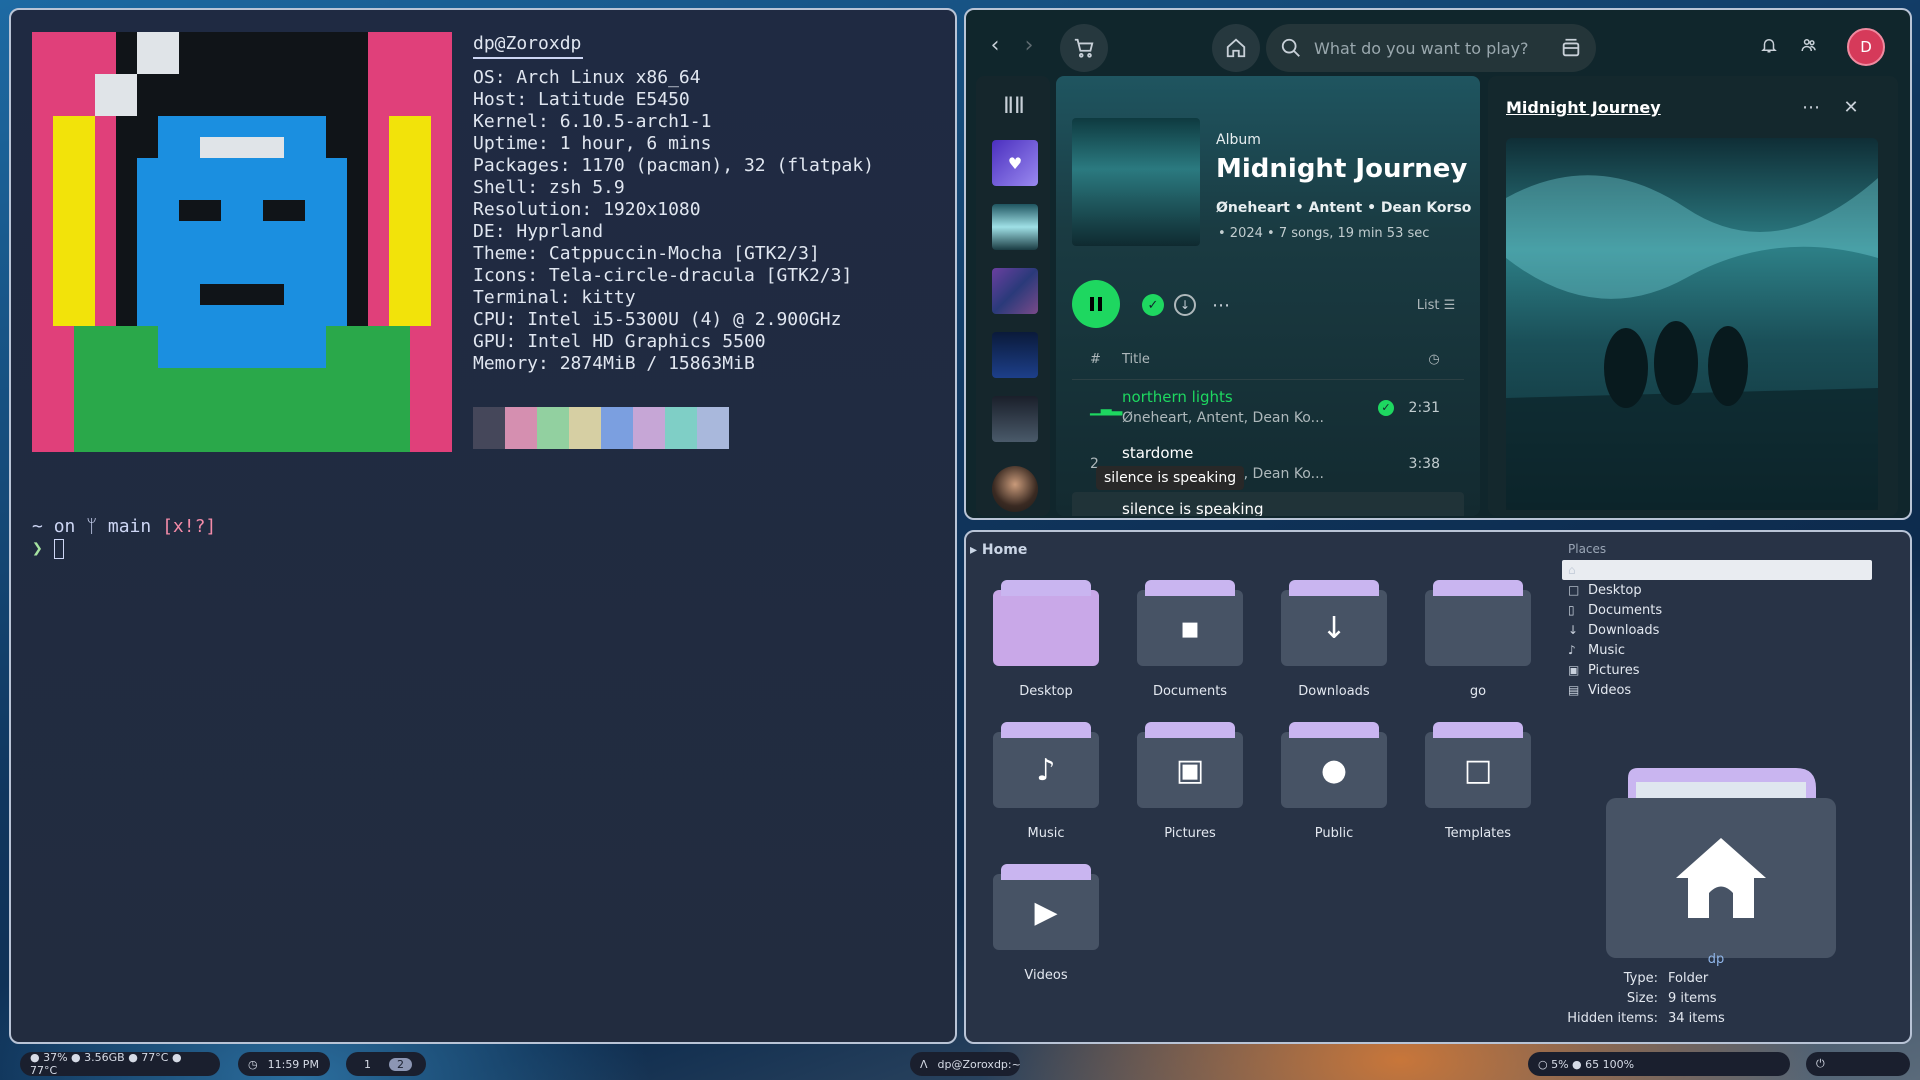 The width and height of the screenshot is (1920, 1080). What do you see at coordinates (1046, 628) in the screenshot?
I see `desktop-icon` at bounding box center [1046, 628].